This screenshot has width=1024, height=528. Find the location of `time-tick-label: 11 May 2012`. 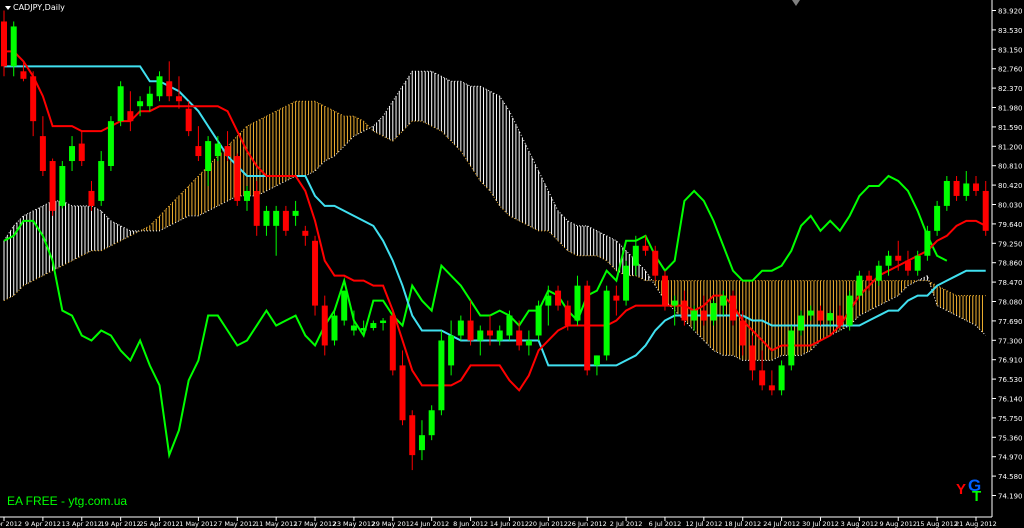

time-tick-label: 11 May 2012 is located at coordinates (276, 524).